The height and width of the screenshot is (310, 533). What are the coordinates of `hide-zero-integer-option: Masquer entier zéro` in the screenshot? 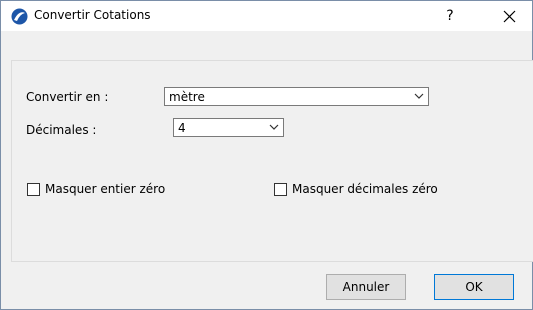 It's located at (96, 189).